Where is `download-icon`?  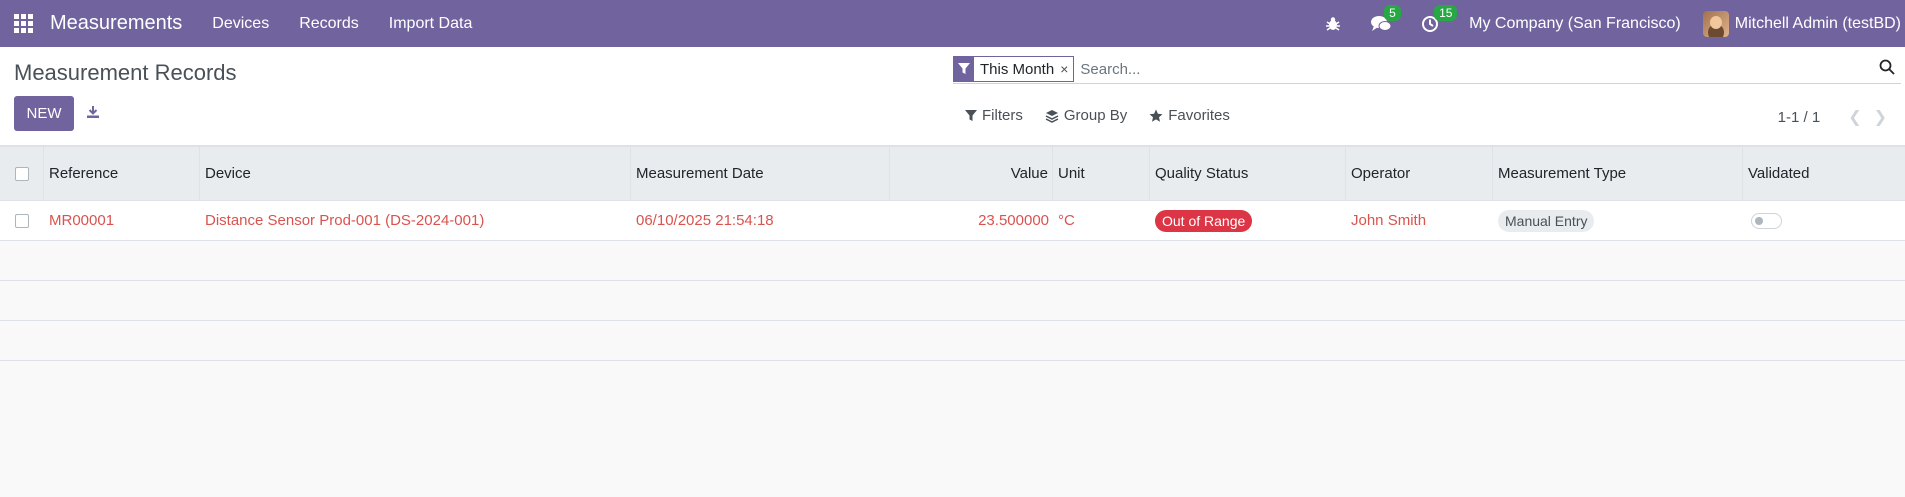 download-icon is located at coordinates (93, 114).